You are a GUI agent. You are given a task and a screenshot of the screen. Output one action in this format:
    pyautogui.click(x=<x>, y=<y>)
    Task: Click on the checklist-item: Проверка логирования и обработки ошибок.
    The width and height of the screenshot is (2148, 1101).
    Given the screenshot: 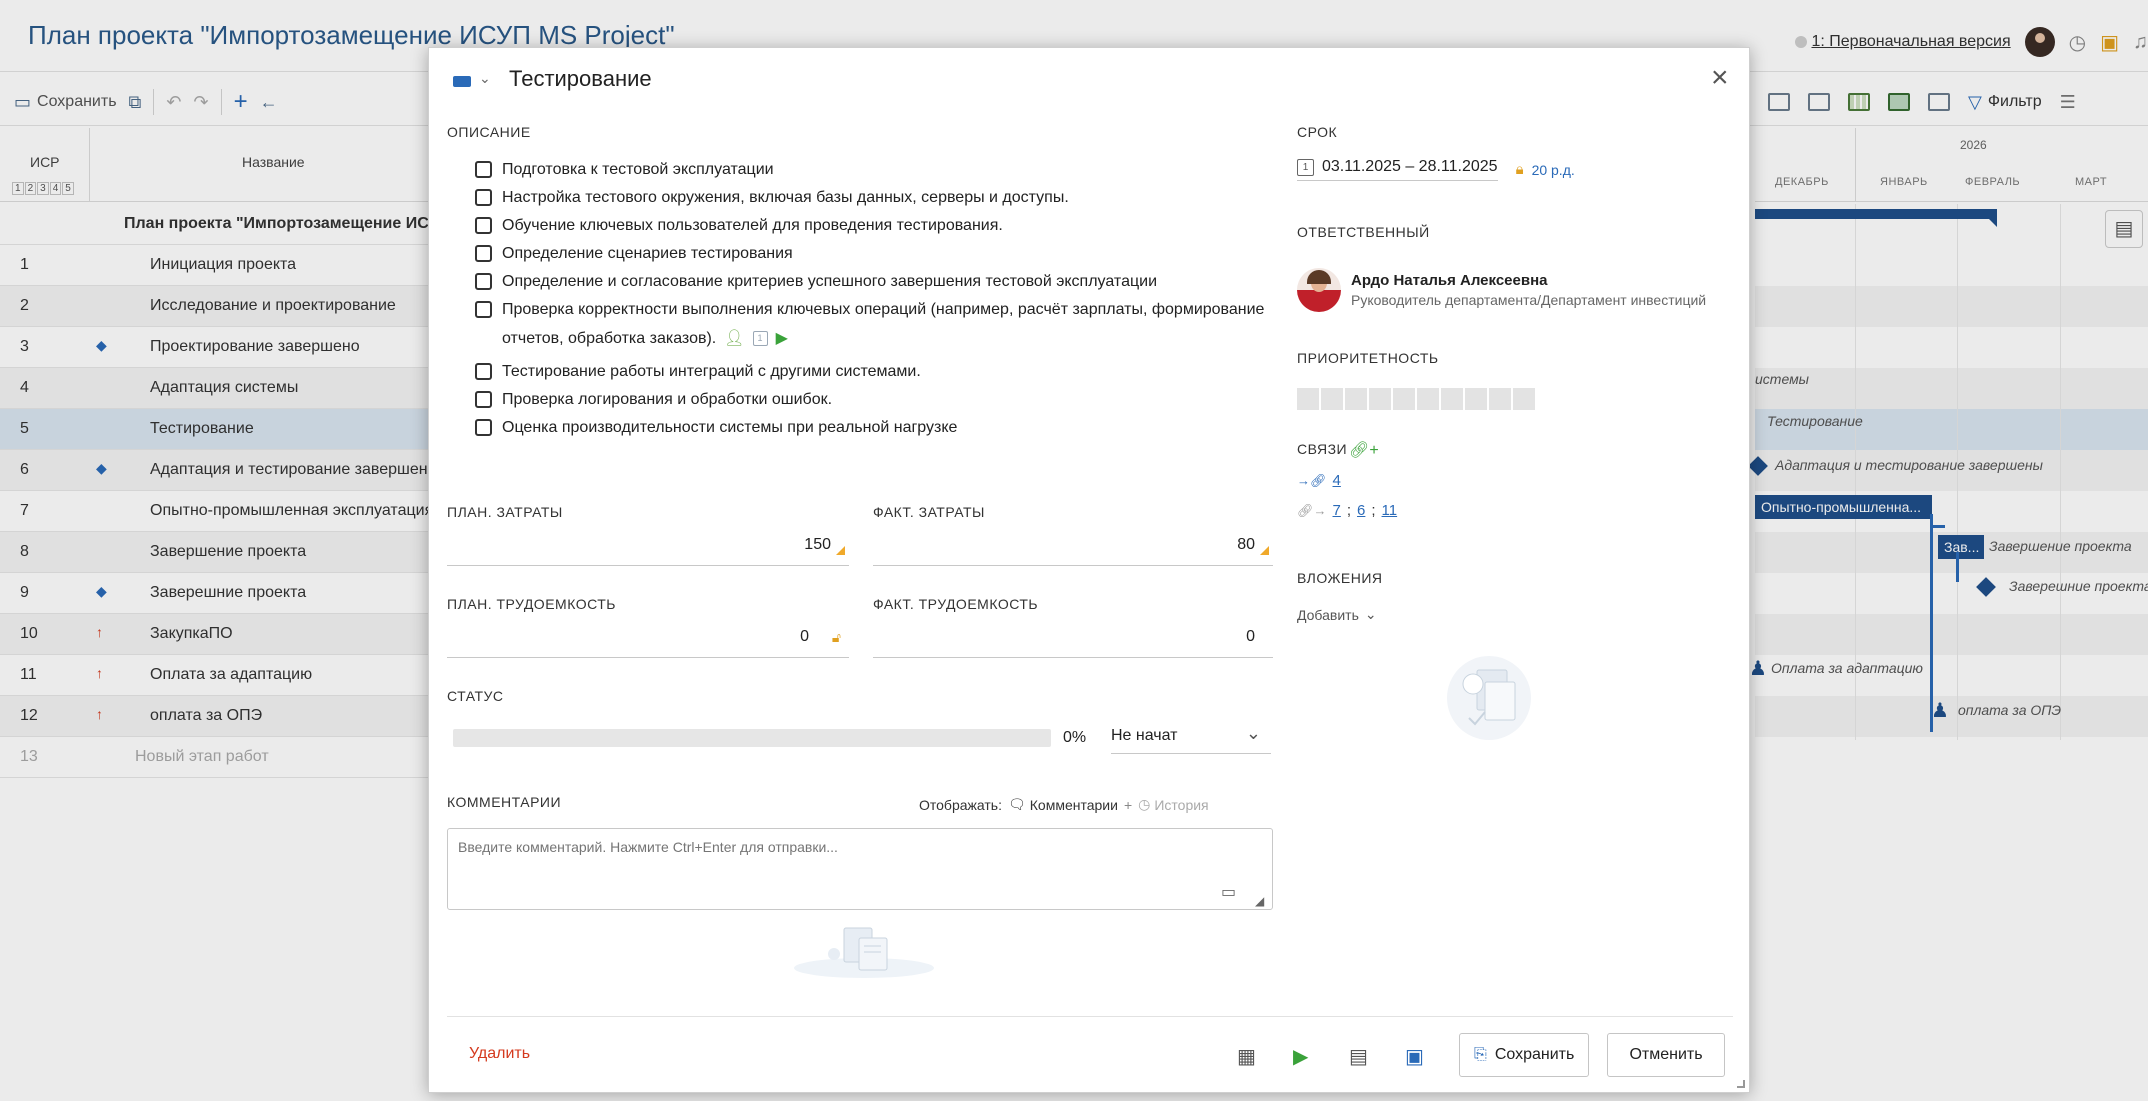 What is the action you would take?
    pyautogui.click(x=875, y=399)
    